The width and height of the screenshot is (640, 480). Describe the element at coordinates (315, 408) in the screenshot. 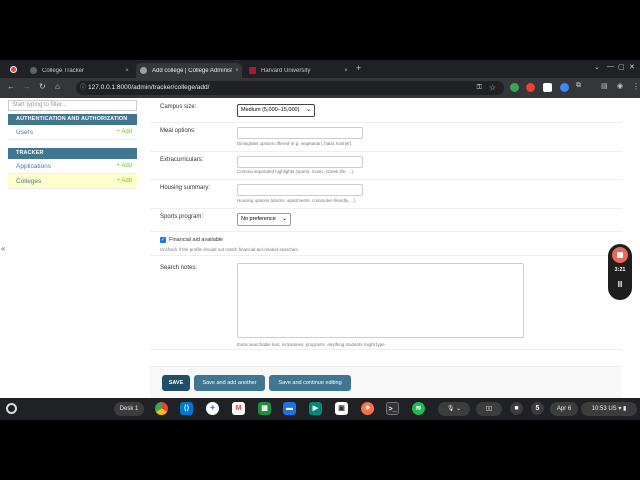

I see `meet-icon: ▶` at that location.